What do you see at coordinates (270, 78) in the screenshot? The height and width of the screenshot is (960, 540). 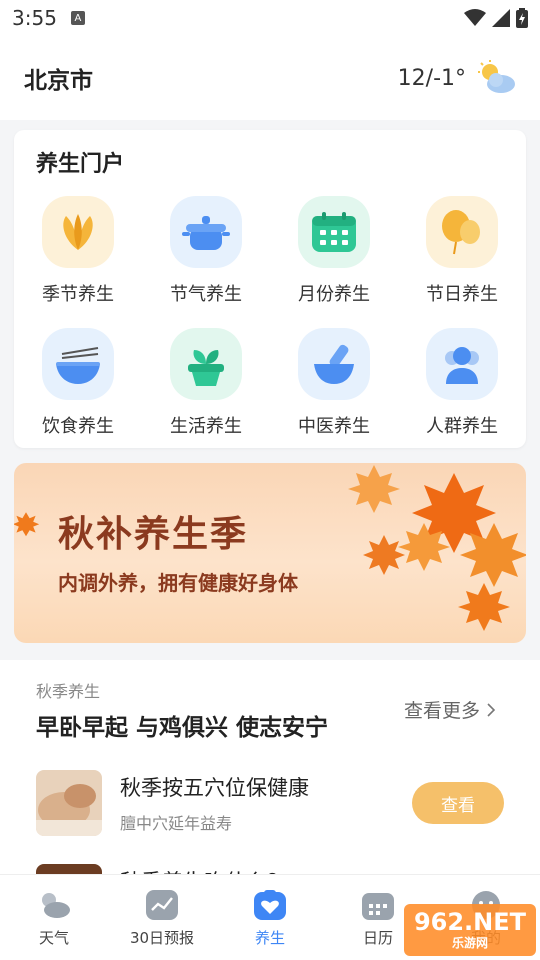 I see `header: 北京市 12/-1°` at bounding box center [270, 78].